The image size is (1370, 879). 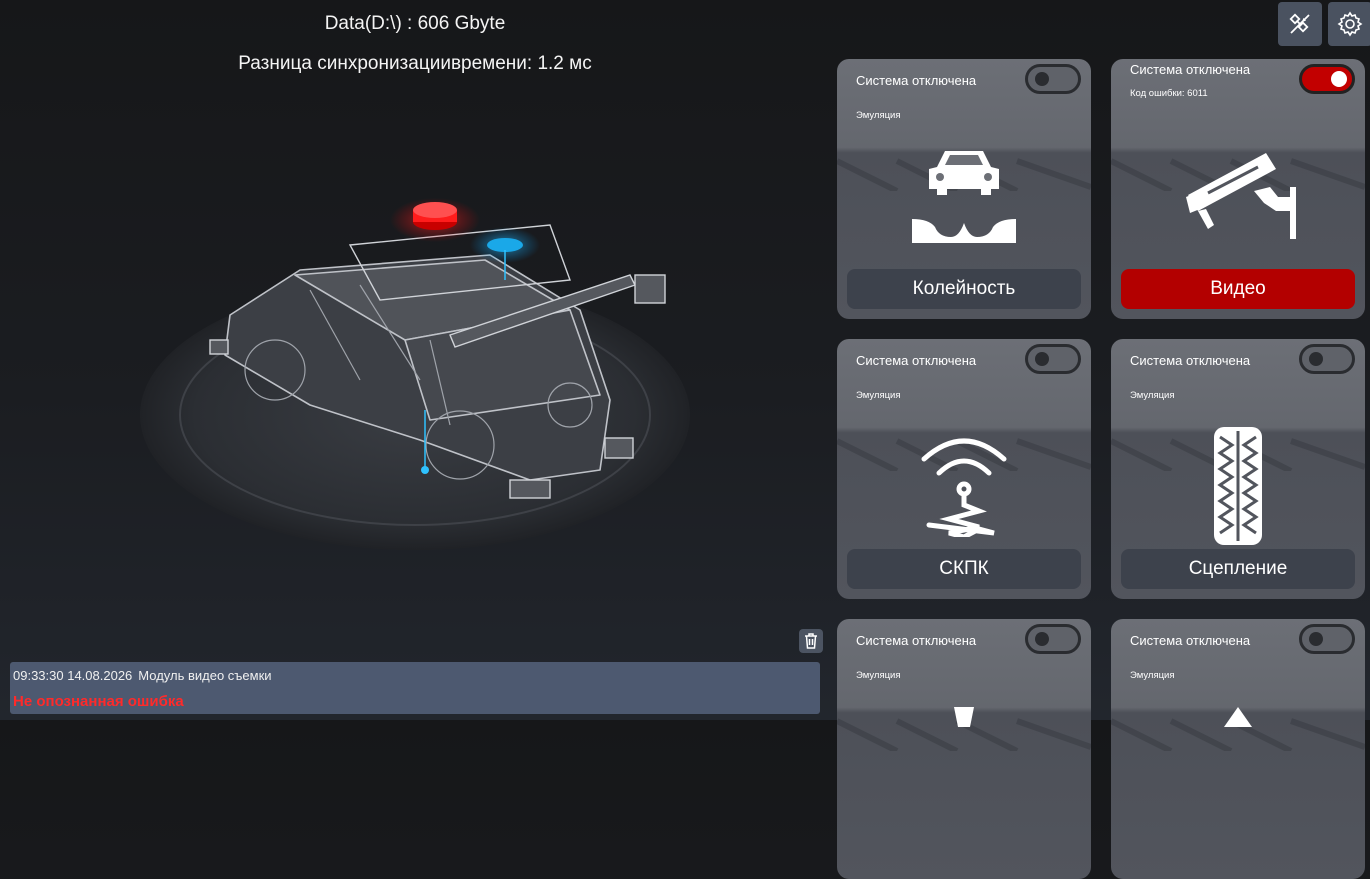 I want to click on satellite-off-icon, so click(x=1299, y=23).